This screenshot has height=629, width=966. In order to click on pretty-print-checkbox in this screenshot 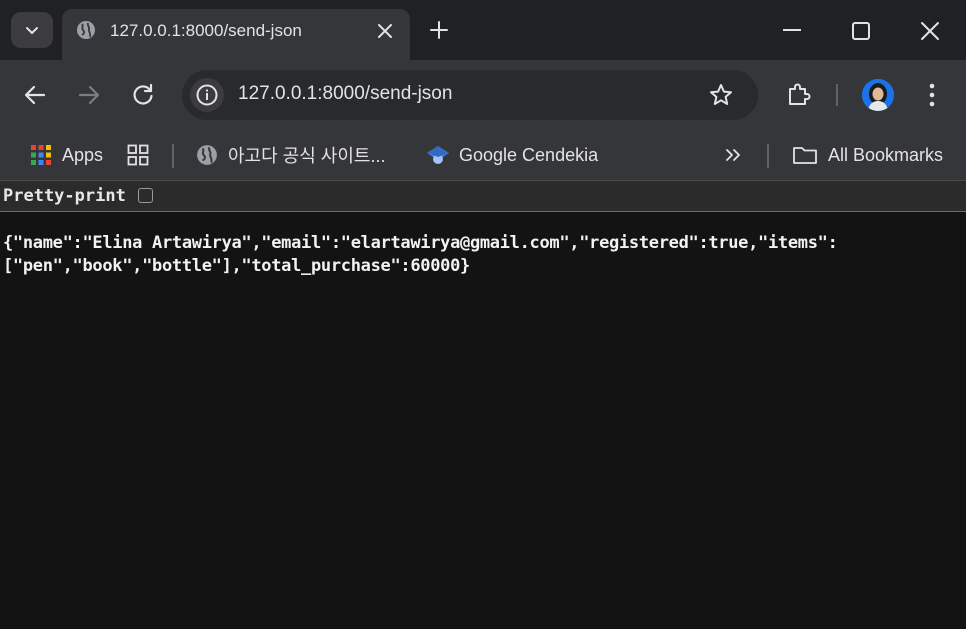, I will do `click(145, 195)`.